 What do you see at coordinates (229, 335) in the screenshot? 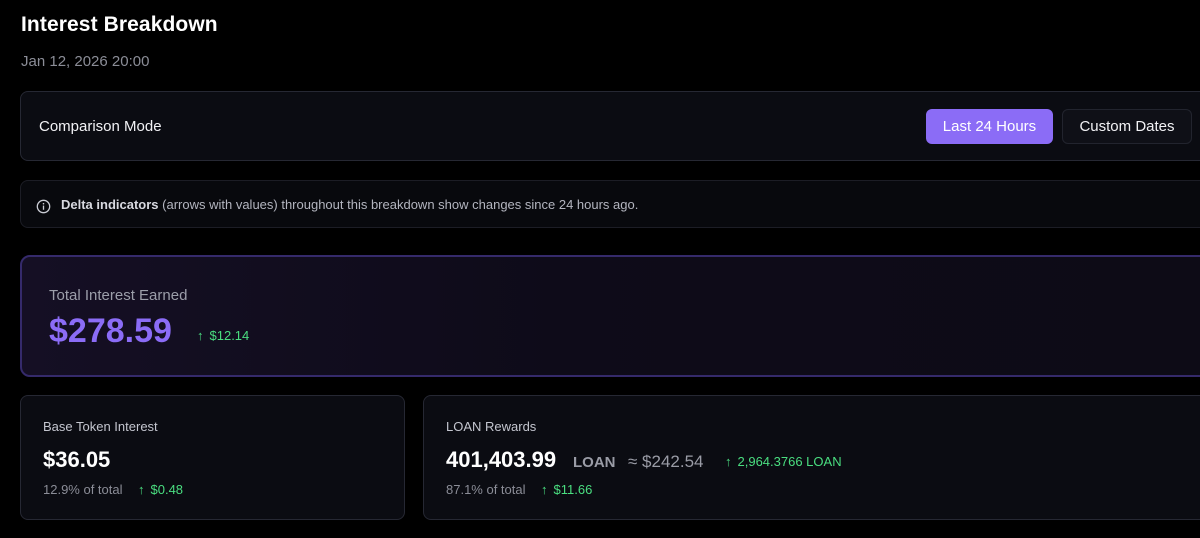
I see `total-delta-value: $12.14` at bounding box center [229, 335].